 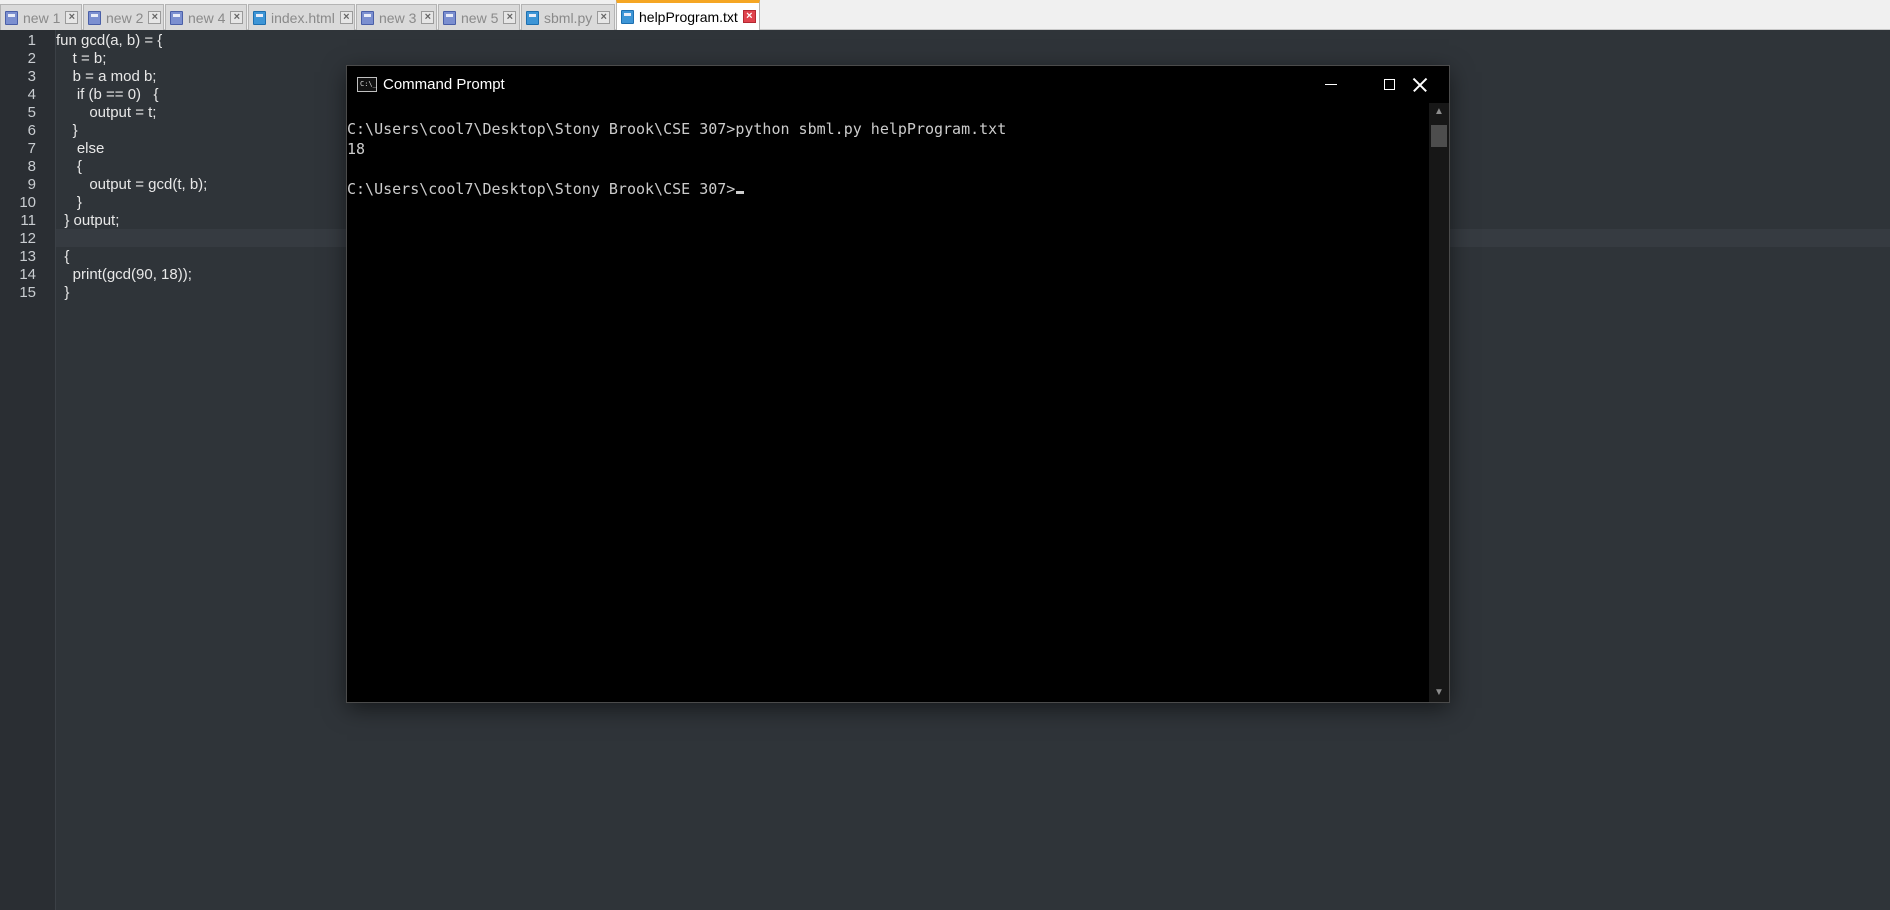 What do you see at coordinates (27, 202) in the screenshot?
I see `line-number: 10` at bounding box center [27, 202].